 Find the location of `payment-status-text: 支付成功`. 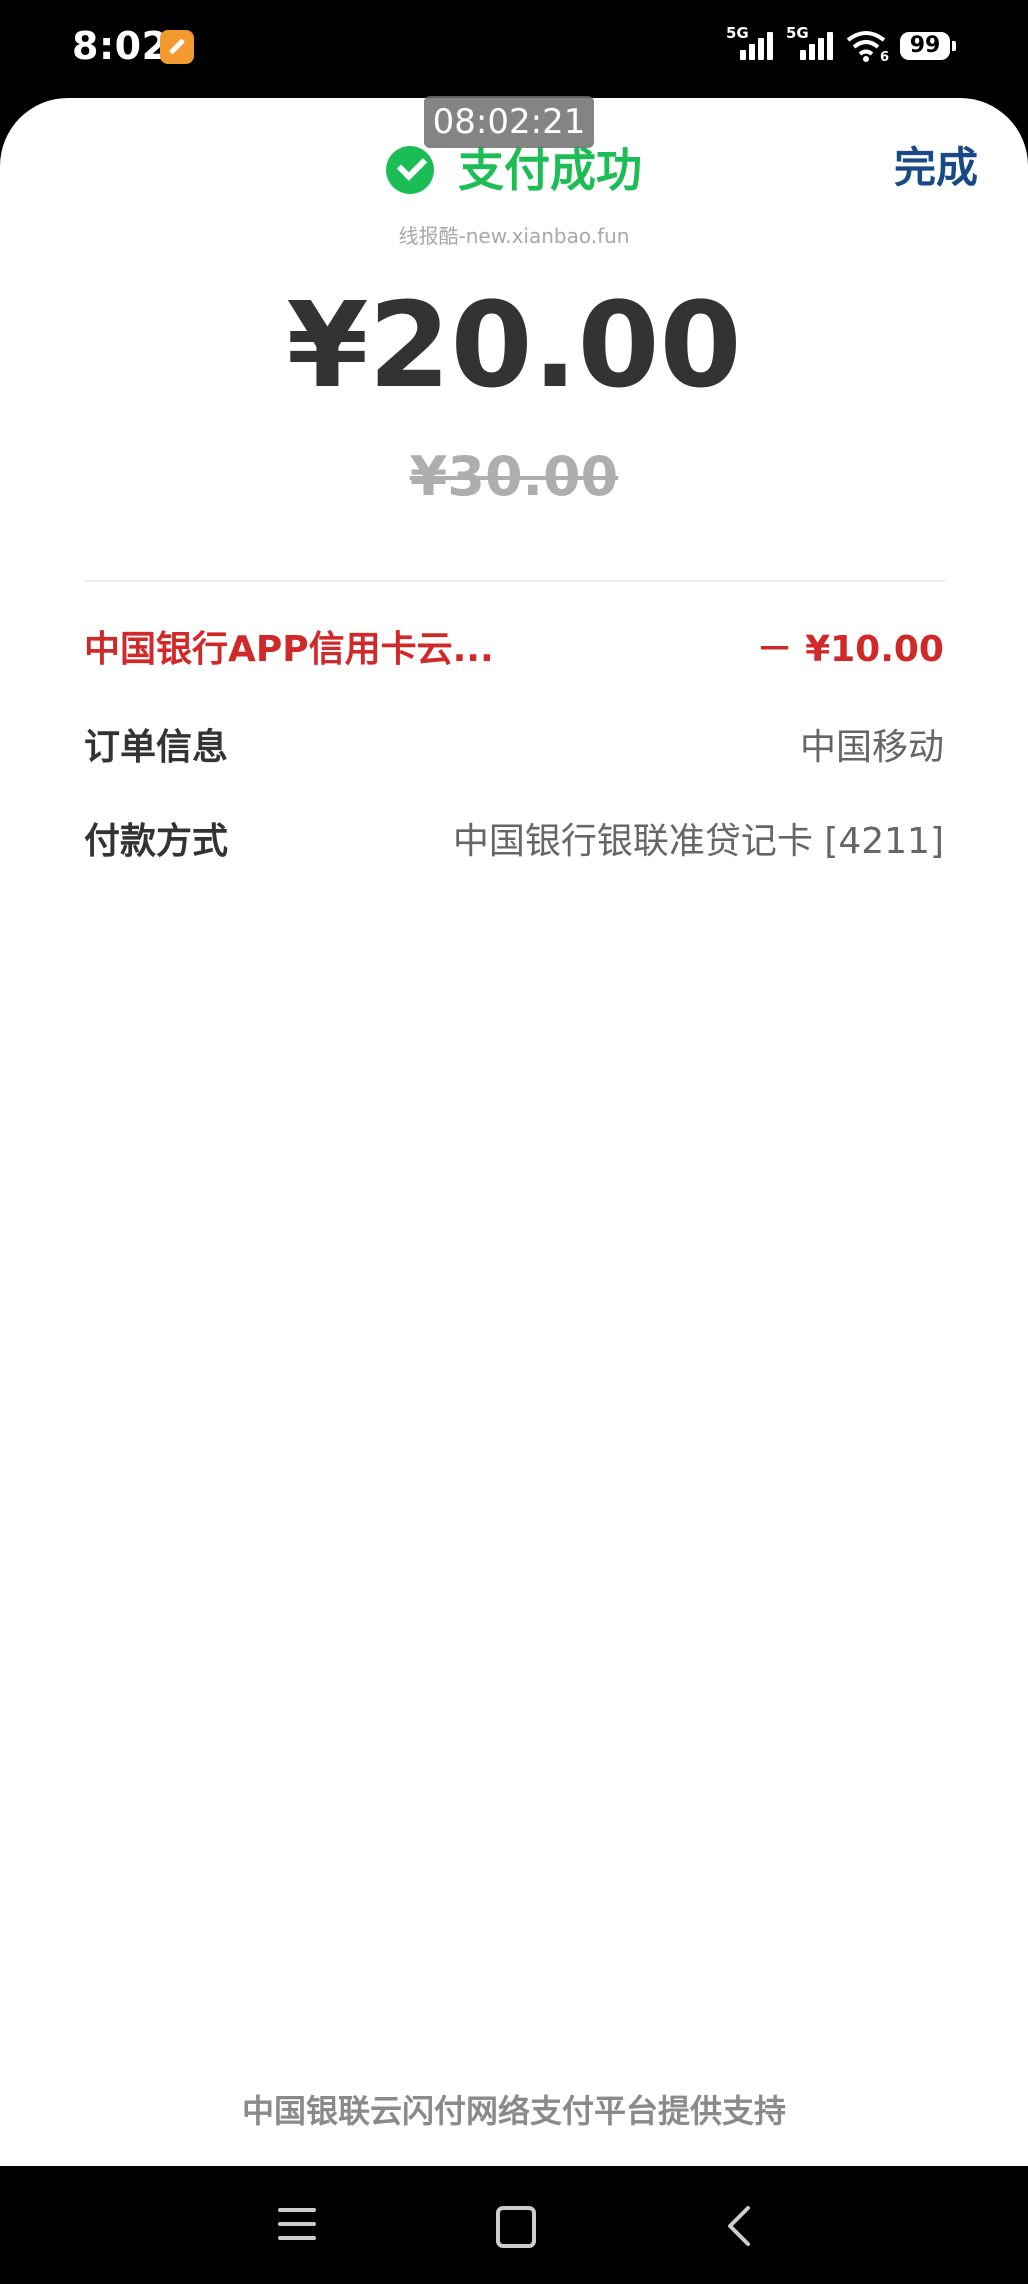

payment-status-text: 支付成功 is located at coordinates (550, 170).